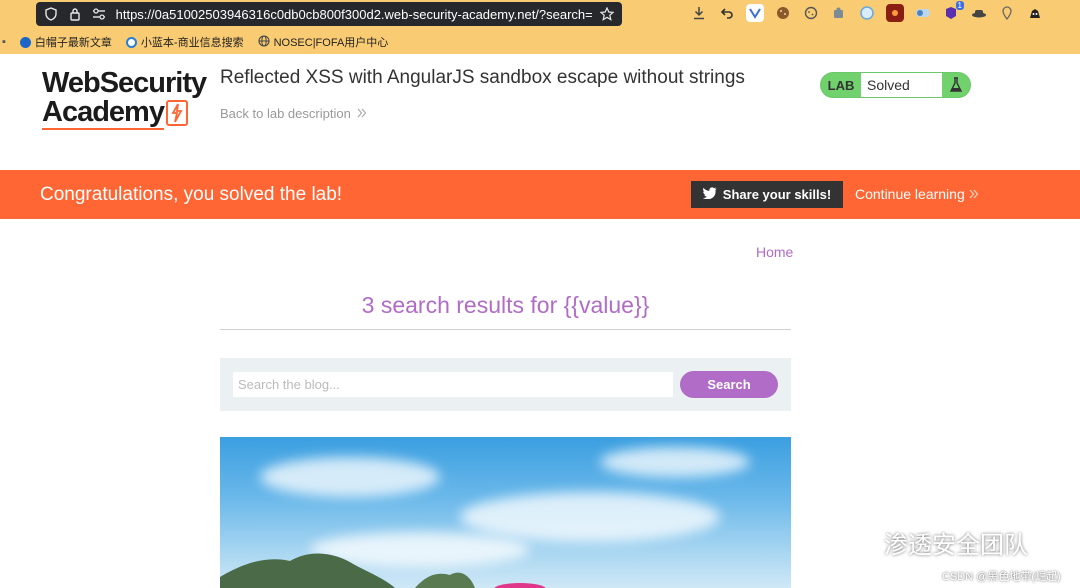  Describe the element at coordinates (729, 384) in the screenshot. I see `search-button: Search` at that location.